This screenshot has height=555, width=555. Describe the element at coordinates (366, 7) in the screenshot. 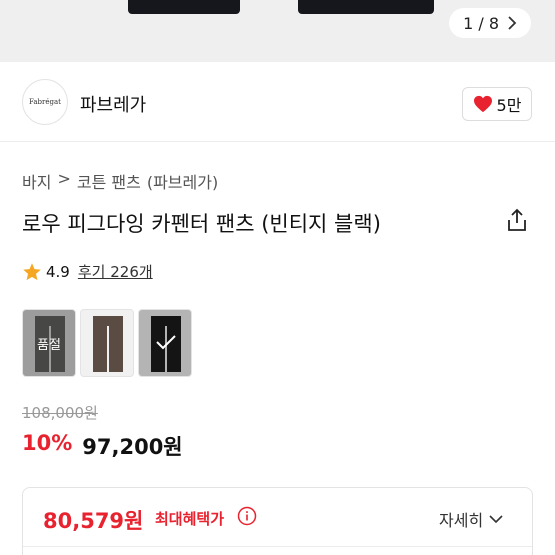

I see `product-image-pants-right` at that location.